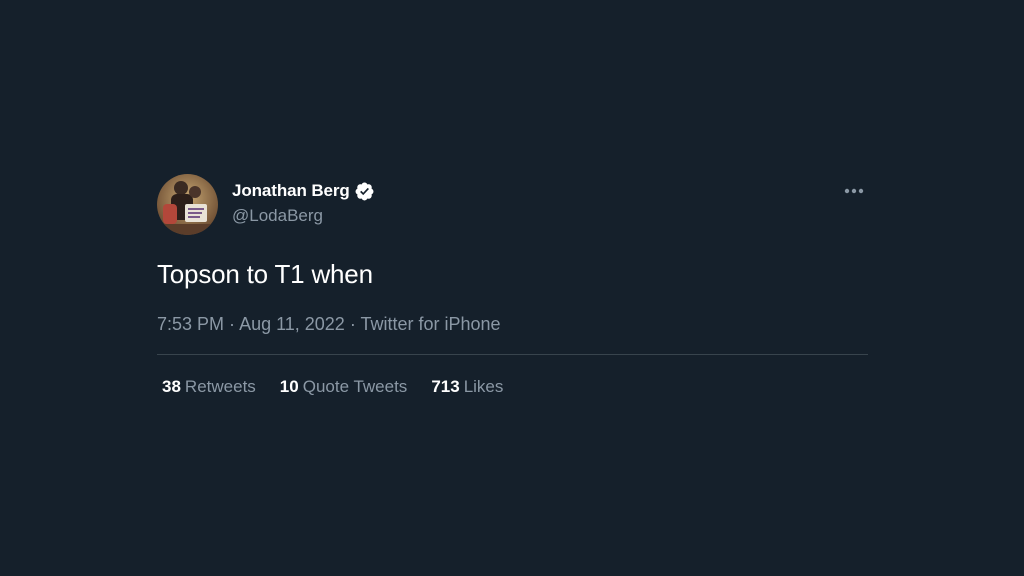  What do you see at coordinates (364, 191) in the screenshot?
I see `verified-badge-icon` at bounding box center [364, 191].